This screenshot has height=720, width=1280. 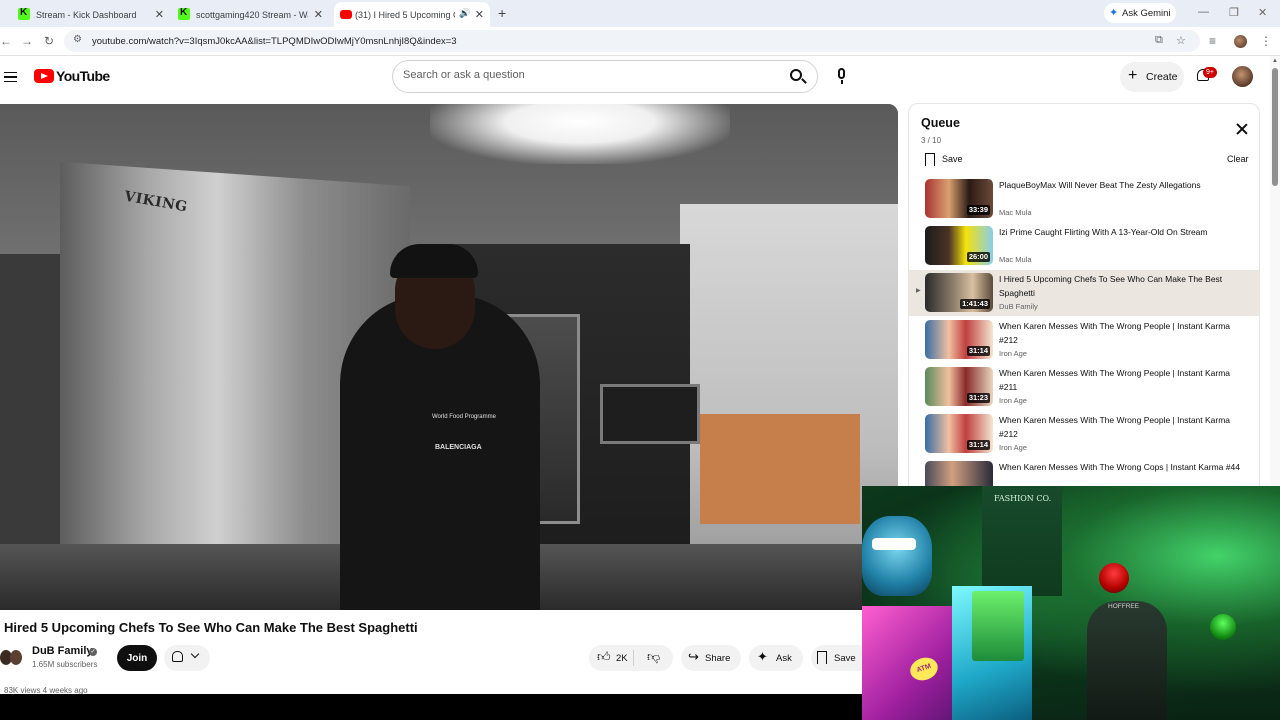 What do you see at coordinates (1240, 41) in the screenshot?
I see `browser-profile-avatar` at bounding box center [1240, 41].